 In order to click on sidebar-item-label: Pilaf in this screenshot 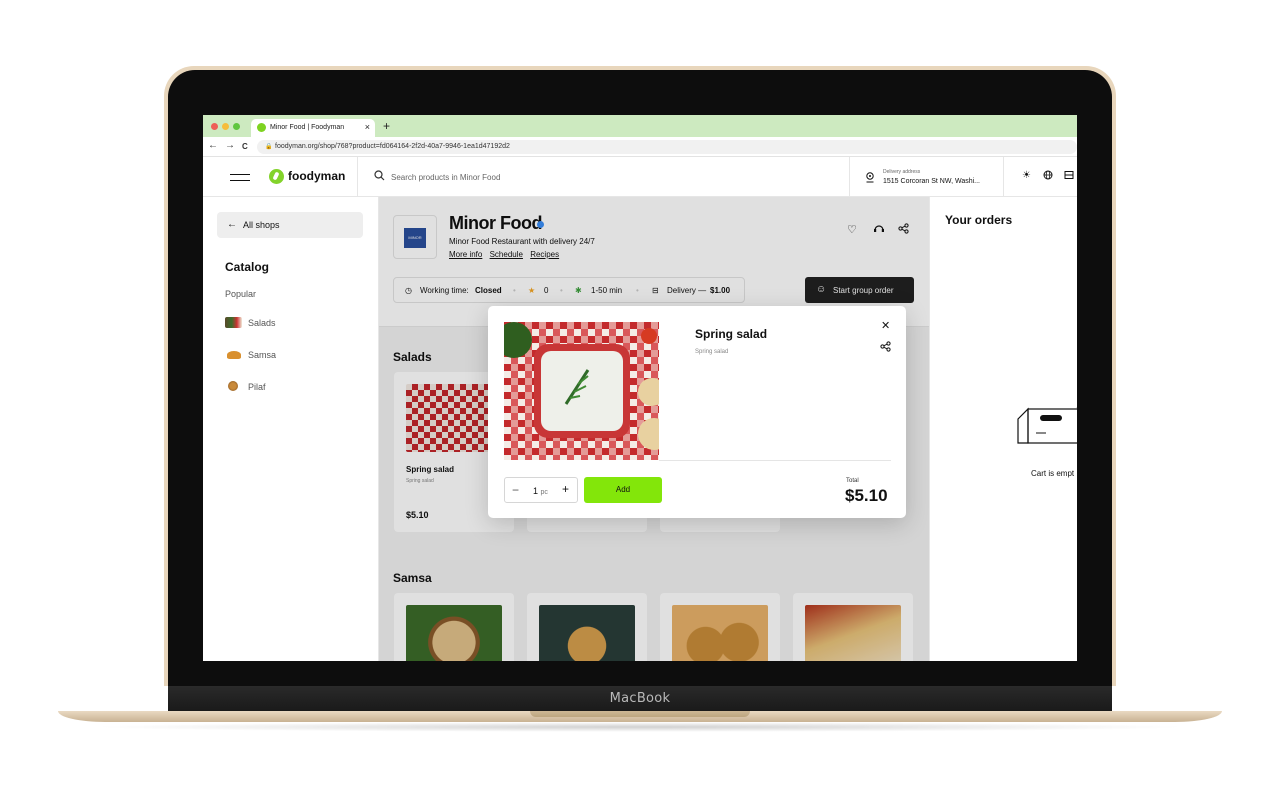, I will do `click(257, 387)`.